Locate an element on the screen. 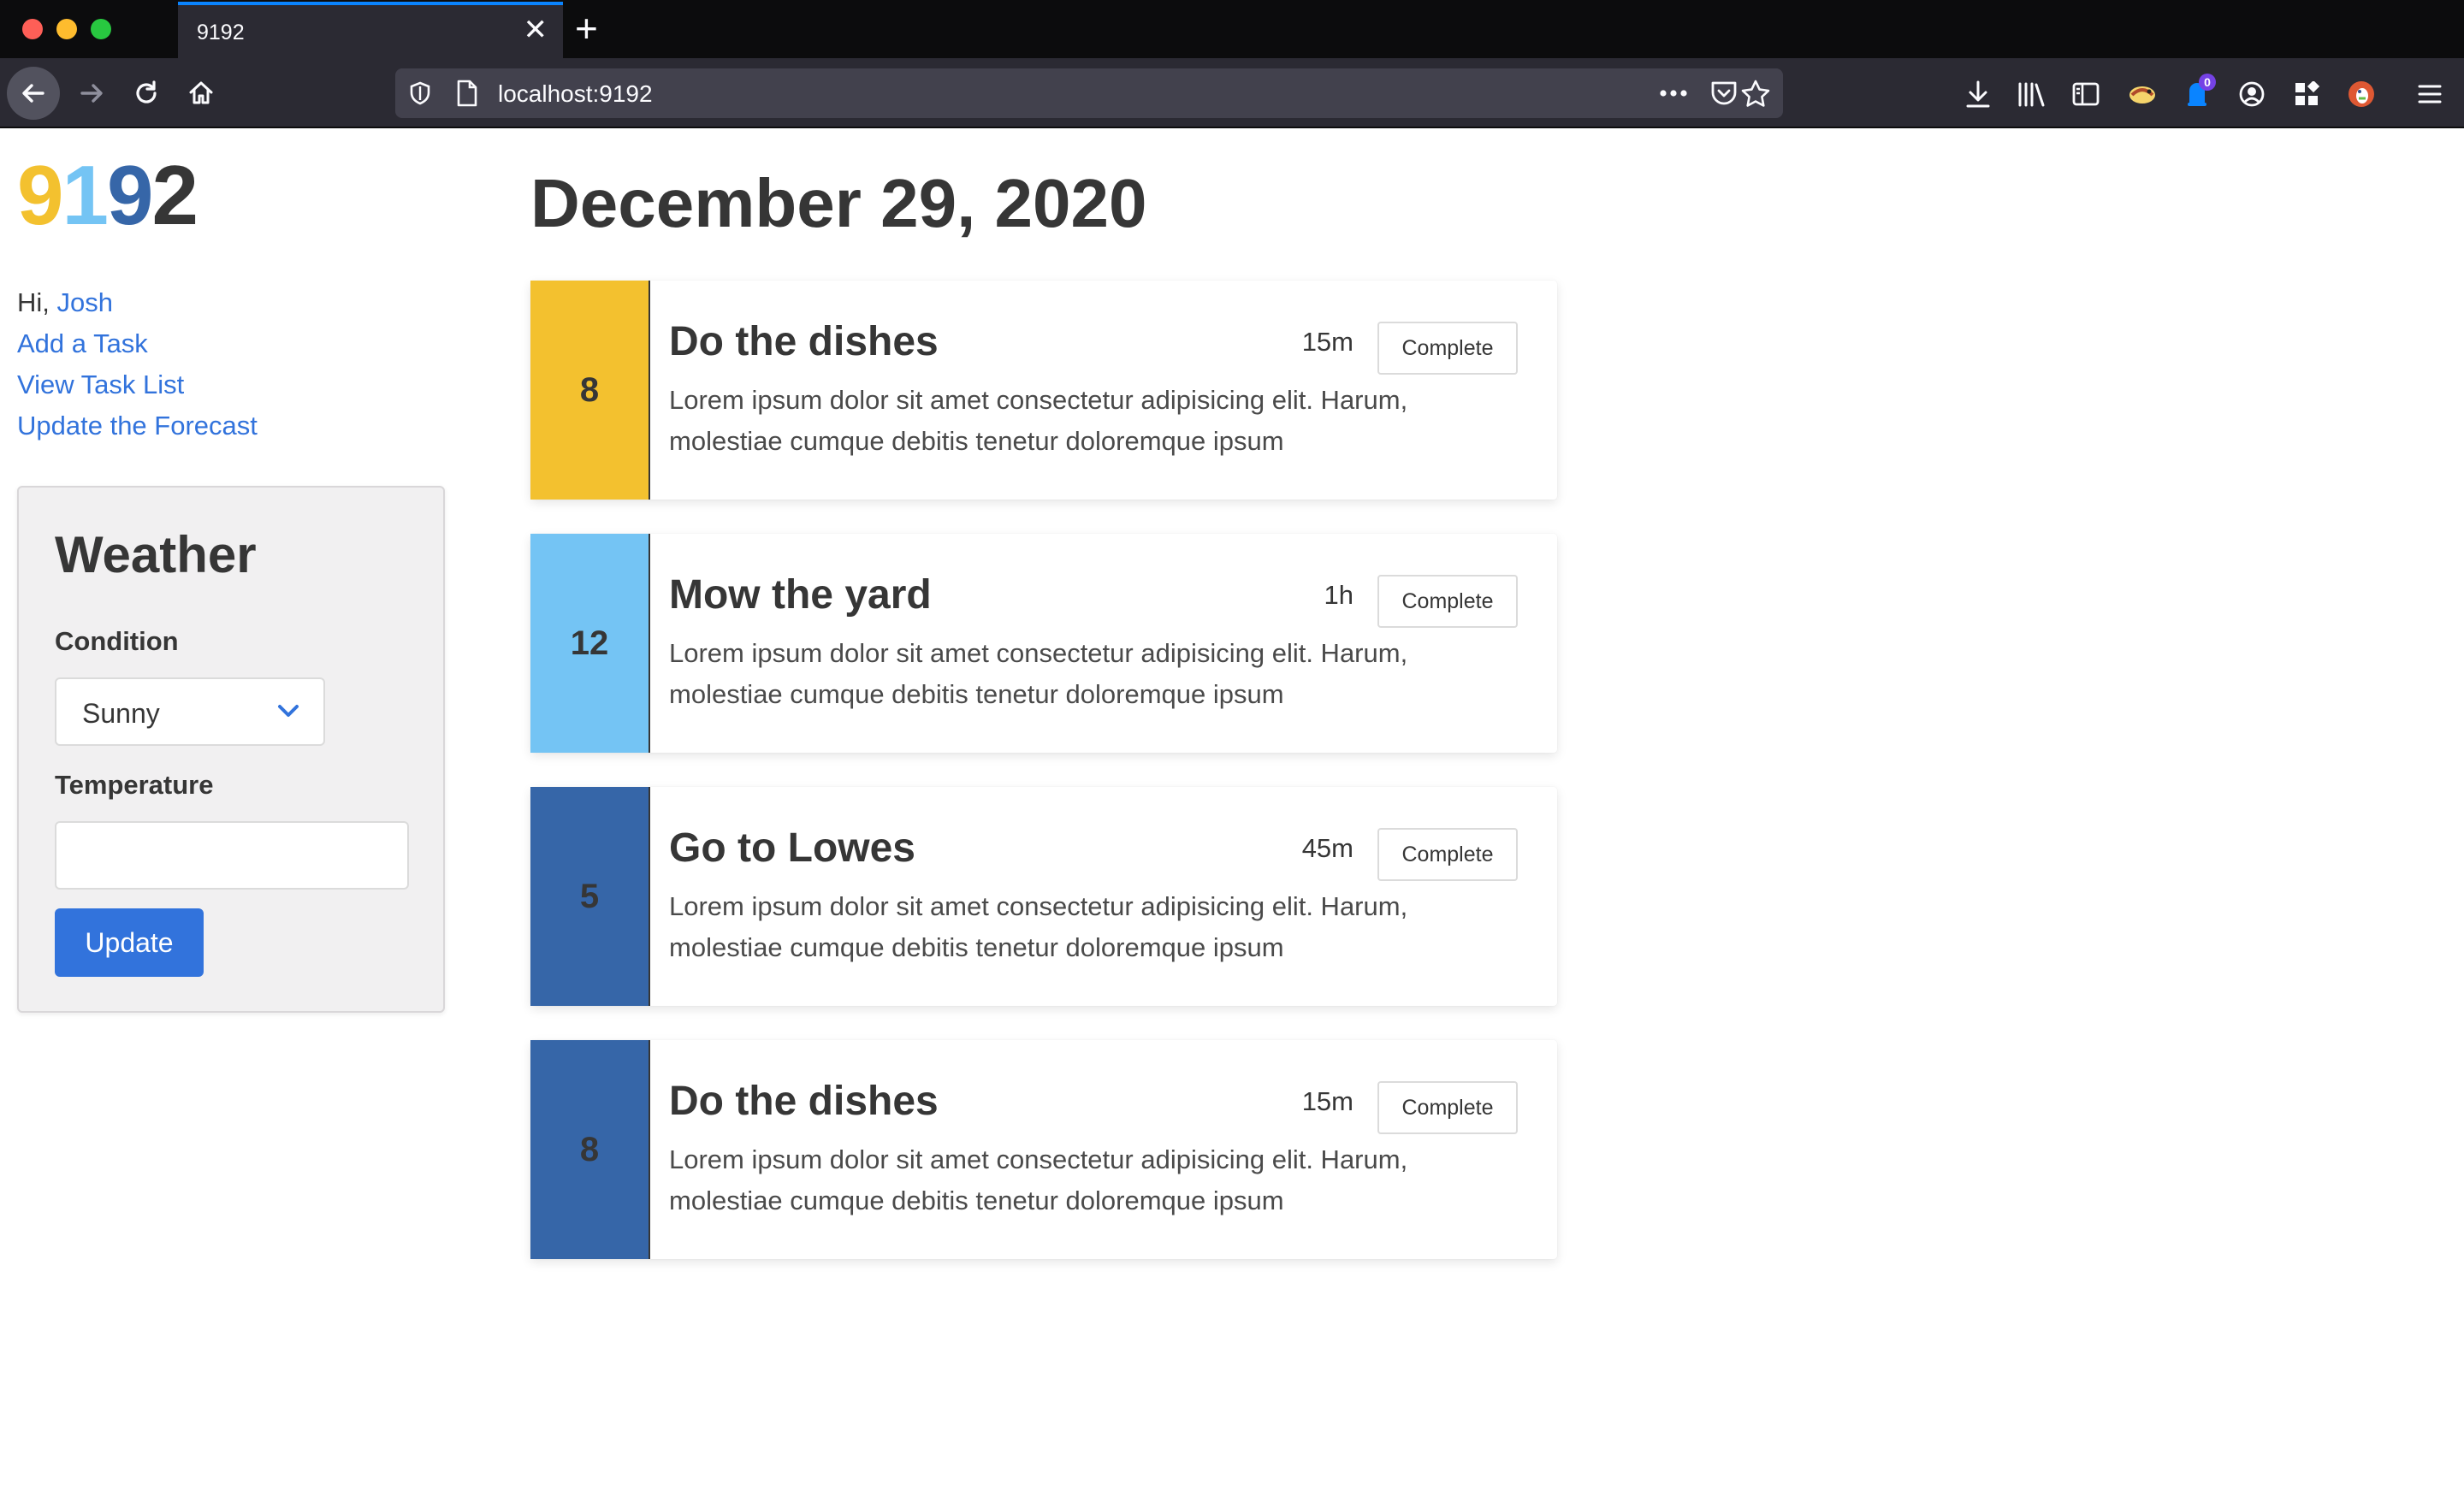  reload-icon is located at coordinates (146, 91).